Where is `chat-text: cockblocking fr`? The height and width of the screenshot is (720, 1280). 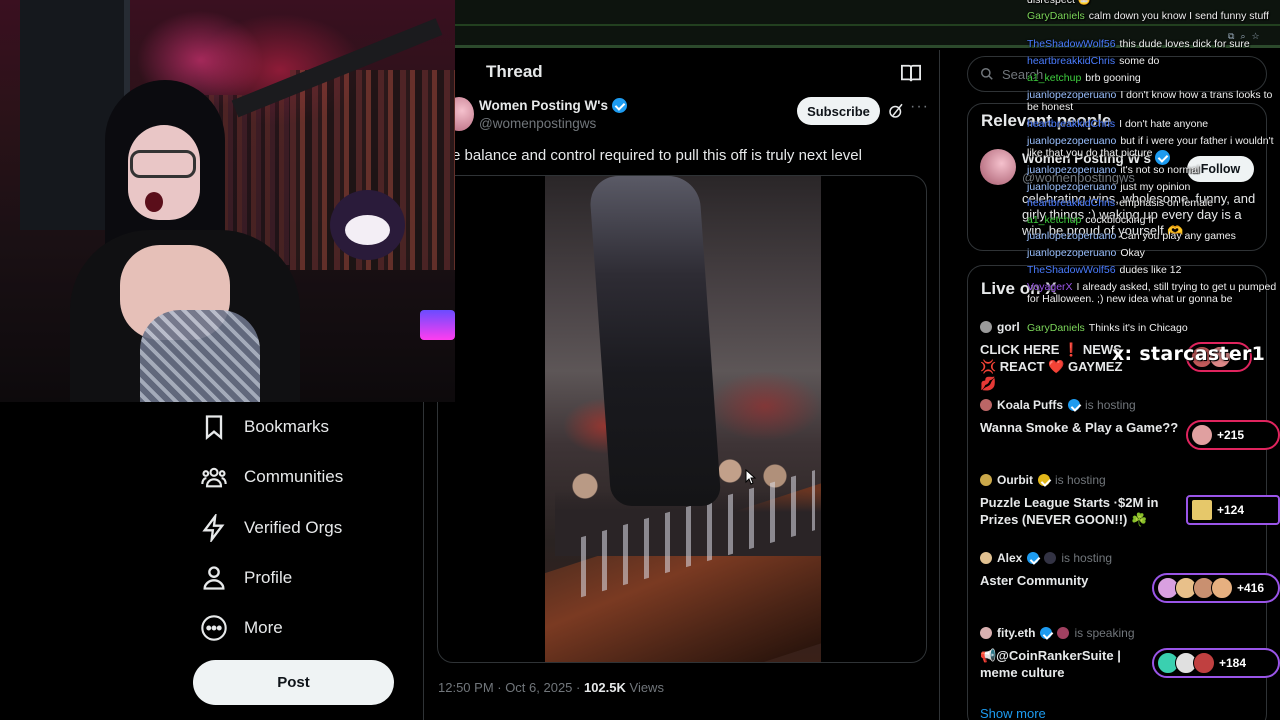 chat-text: cockblocking fr is located at coordinates (1120, 220).